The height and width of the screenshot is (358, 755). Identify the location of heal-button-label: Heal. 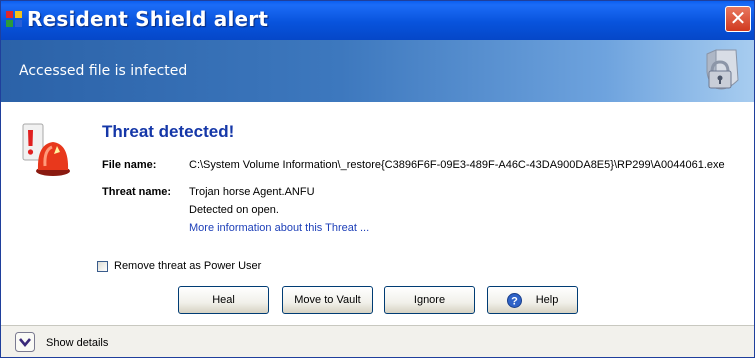
(223, 300).